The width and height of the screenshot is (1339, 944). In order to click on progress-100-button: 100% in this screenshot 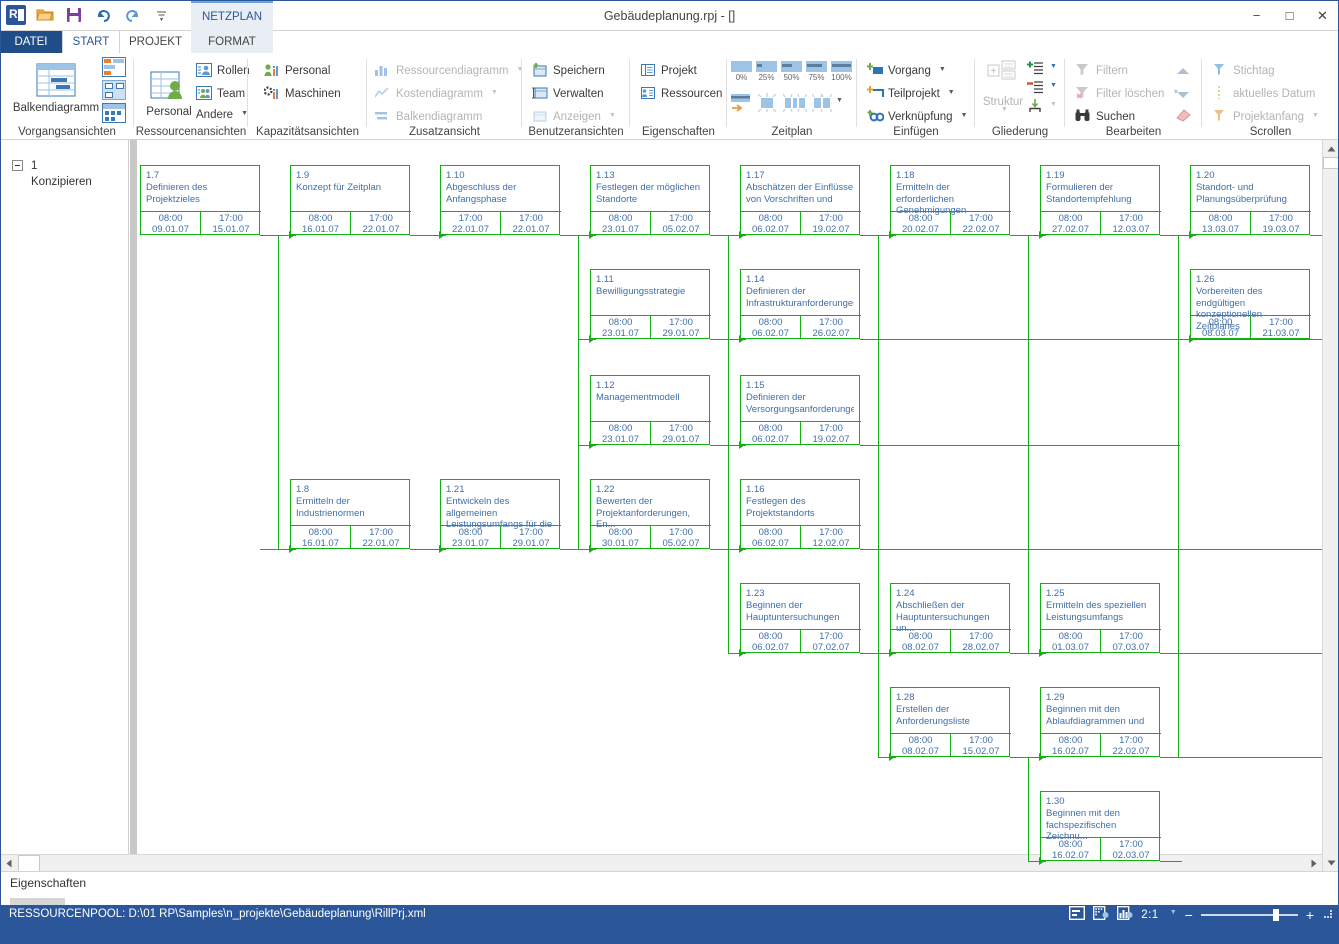, I will do `click(841, 71)`.